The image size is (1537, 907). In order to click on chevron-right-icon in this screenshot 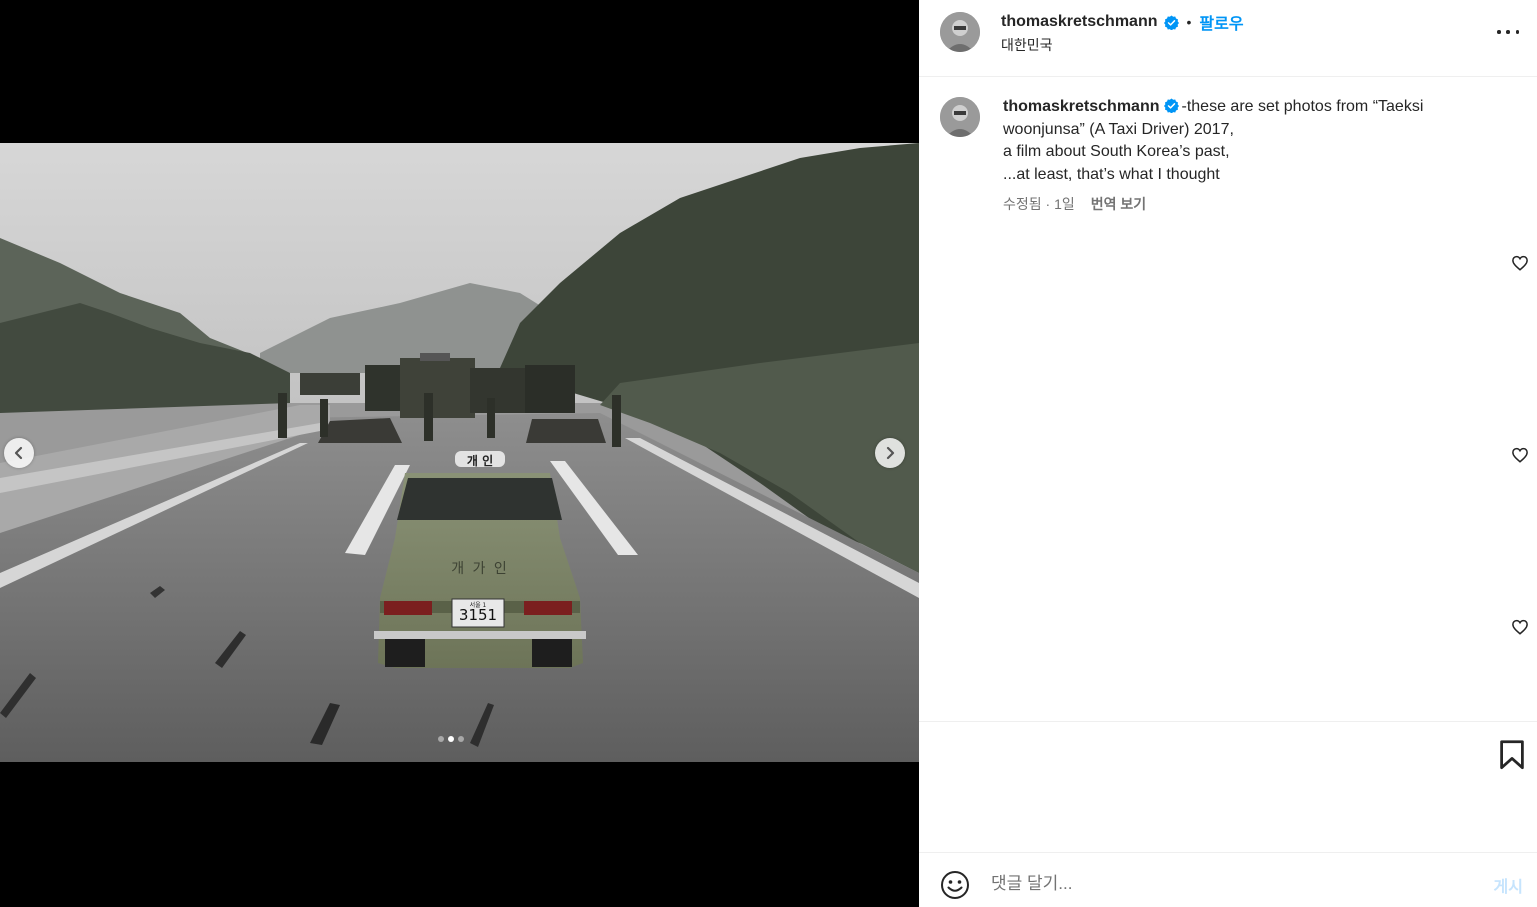, I will do `click(890, 453)`.